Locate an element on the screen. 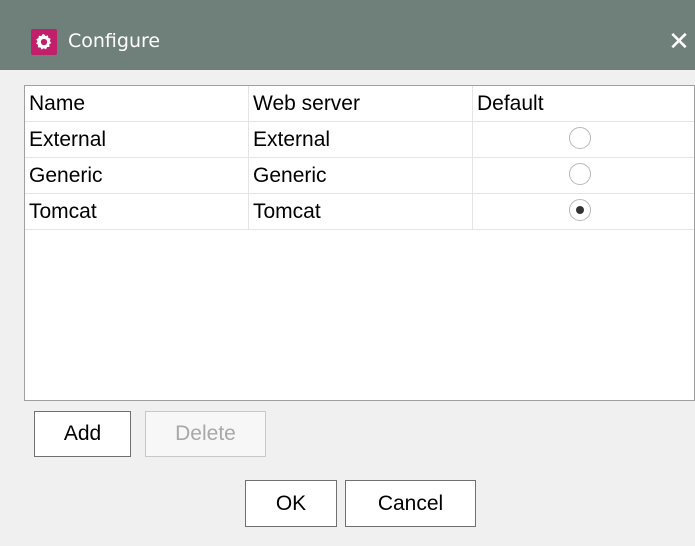 The height and width of the screenshot is (546, 695). row-name-cell: Tomcat is located at coordinates (137, 211).